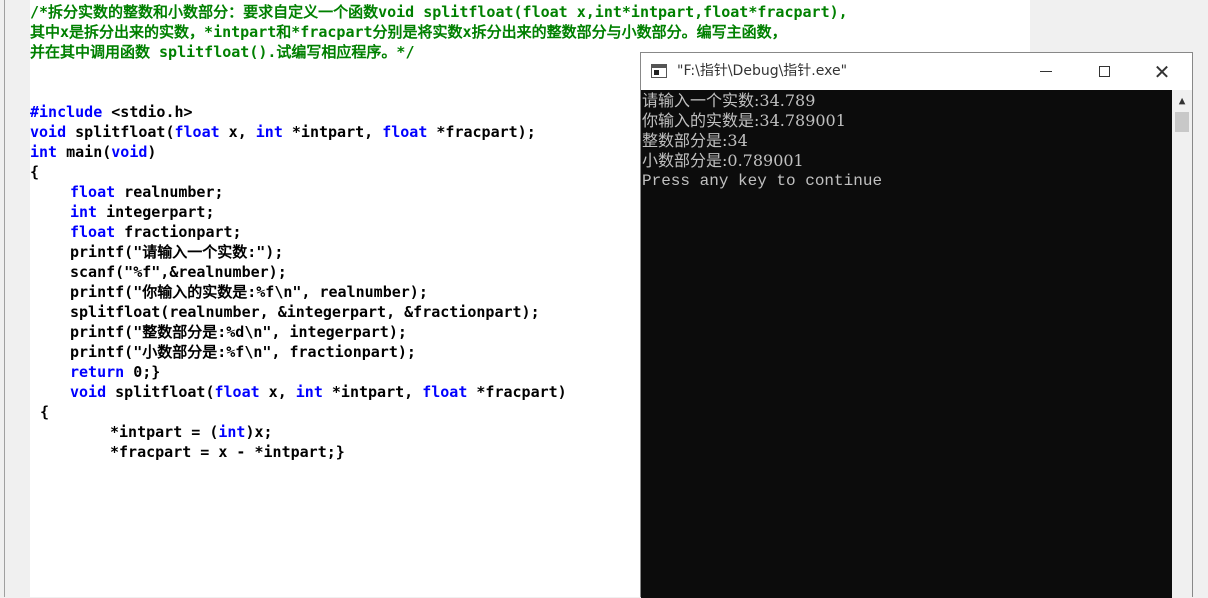  What do you see at coordinates (481, 132) in the screenshot?
I see `code-text: *fracpart);` at bounding box center [481, 132].